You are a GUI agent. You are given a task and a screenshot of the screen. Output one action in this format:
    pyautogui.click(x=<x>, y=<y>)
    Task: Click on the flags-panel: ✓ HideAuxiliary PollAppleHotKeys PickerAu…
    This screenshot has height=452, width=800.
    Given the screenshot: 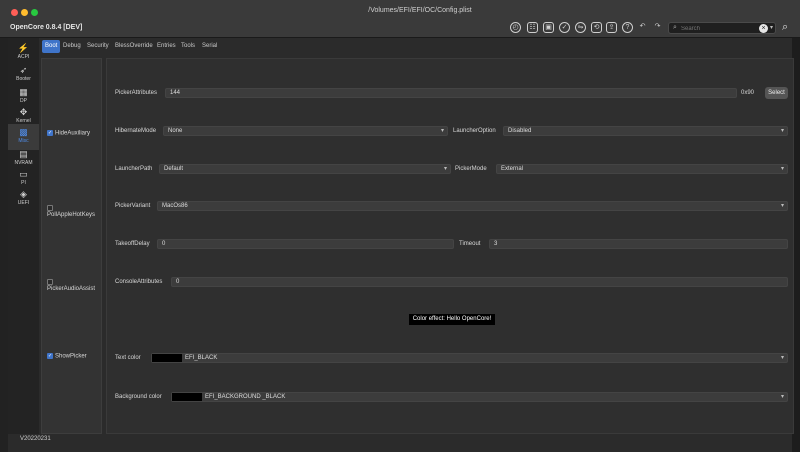 What is the action you would take?
    pyautogui.click(x=71, y=246)
    